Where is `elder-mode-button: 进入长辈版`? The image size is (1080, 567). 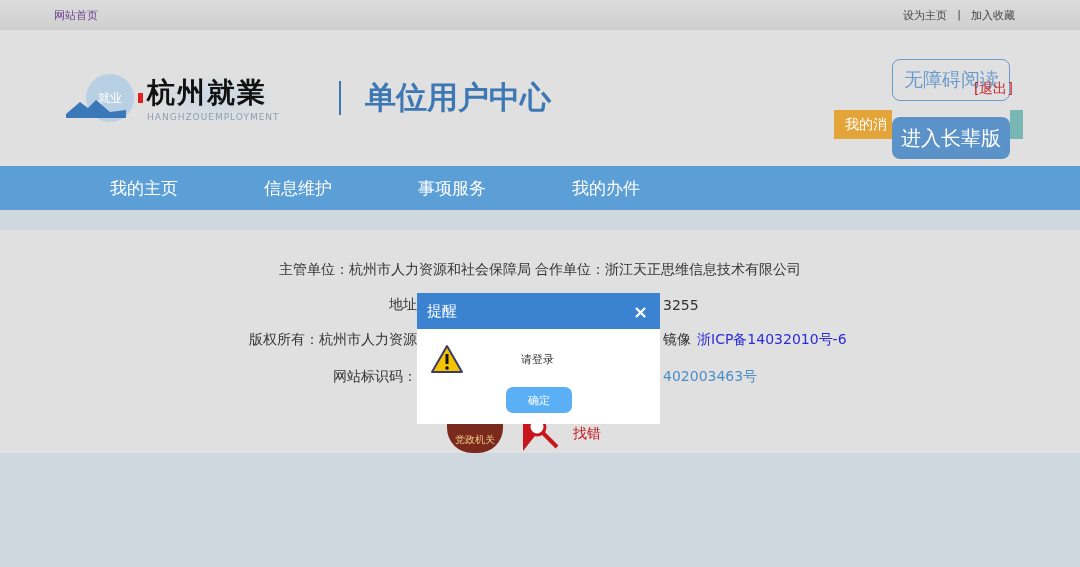
elder-mode-button: 进入长辈版 is located at coordinates (951, 138).